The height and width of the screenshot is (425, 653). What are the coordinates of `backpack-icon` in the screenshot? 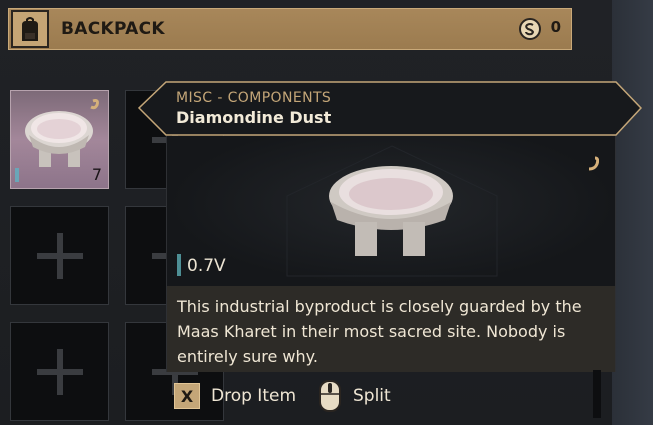 It's located at (30, 29).